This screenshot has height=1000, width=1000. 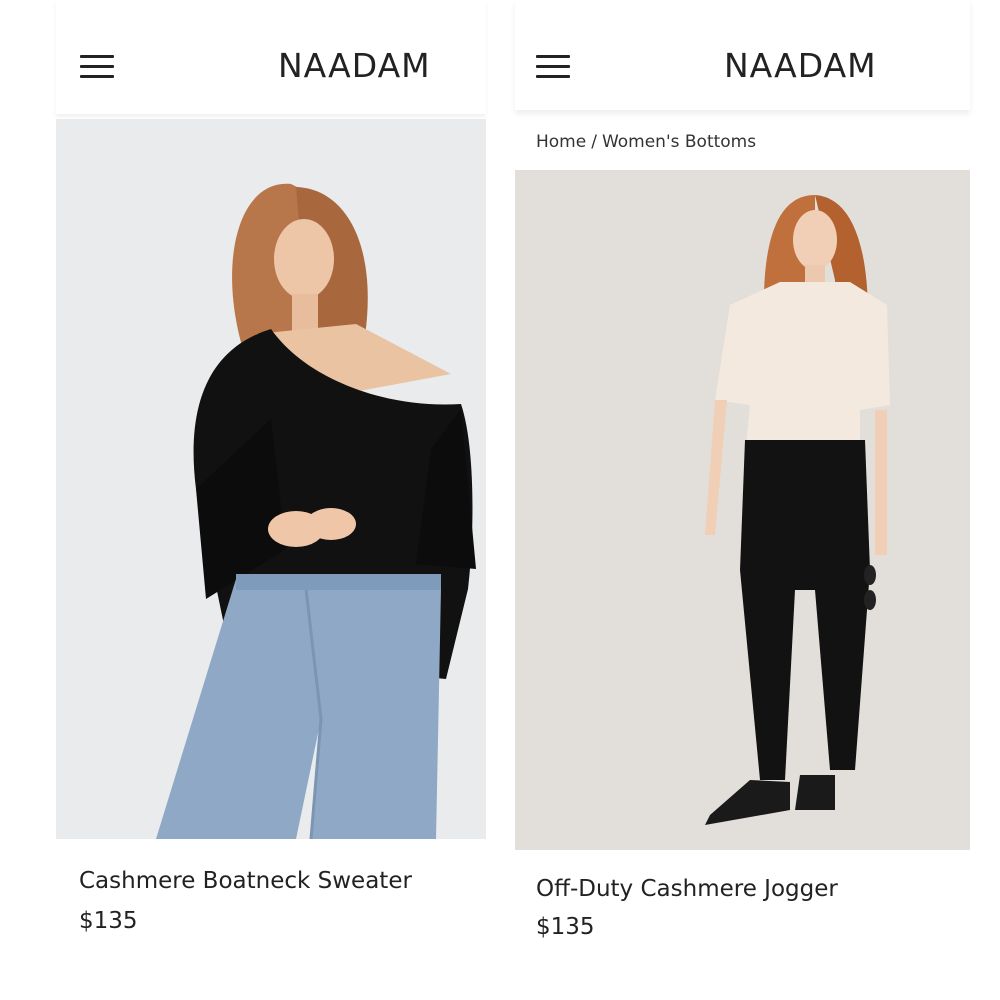 I want to click on breadcrumb: Home / Women's Bottoms, so click(x=646, y=142).